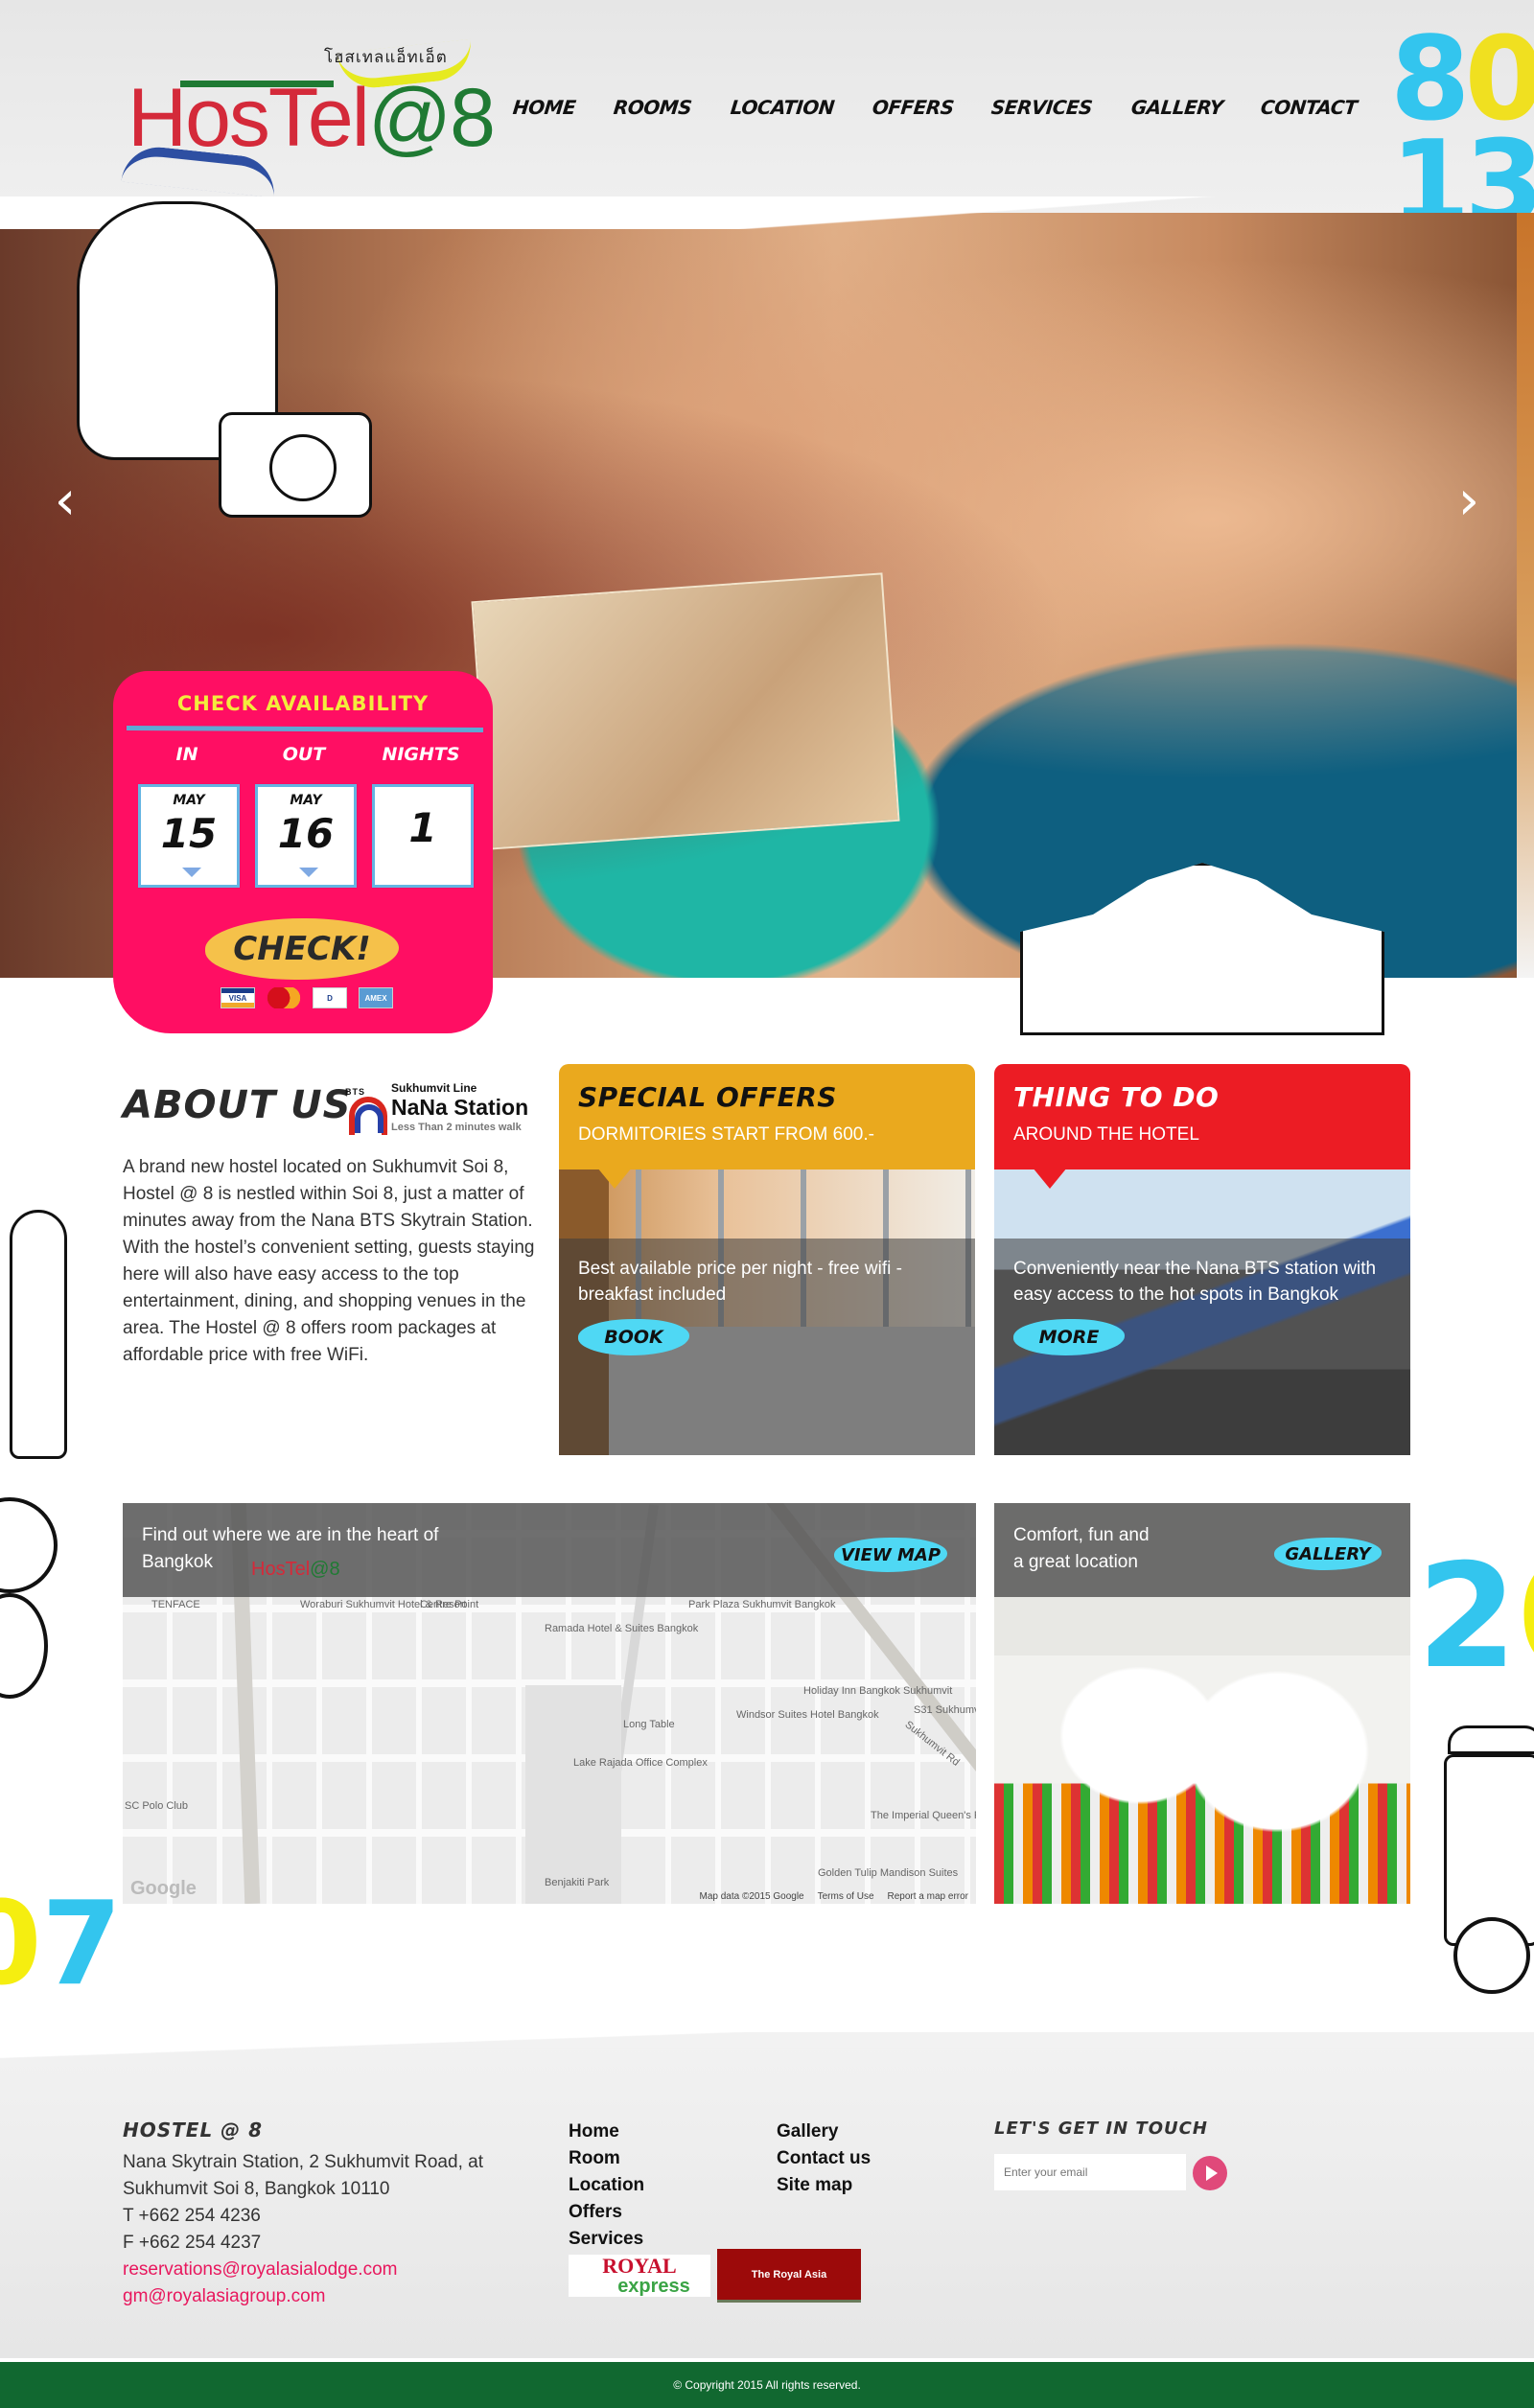 The height and width of the screenshot is (2408, 1534). What do you see at coordinates (640, 1763) in the screenshot?
I see `map-label: Lake Rajada Office Complex` at bounding box center [640, 1763].